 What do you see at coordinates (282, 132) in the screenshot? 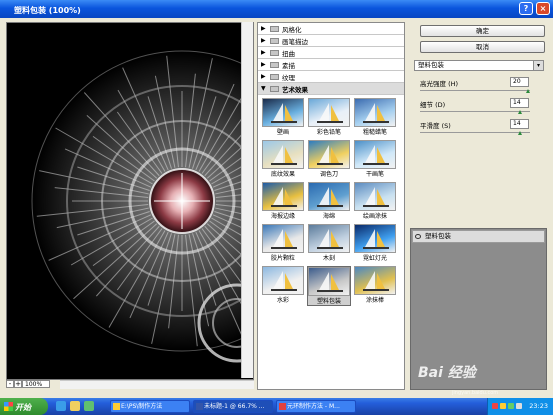
I see `filter-thumbnail-label: 壁画` at bounding box center [282, 132].